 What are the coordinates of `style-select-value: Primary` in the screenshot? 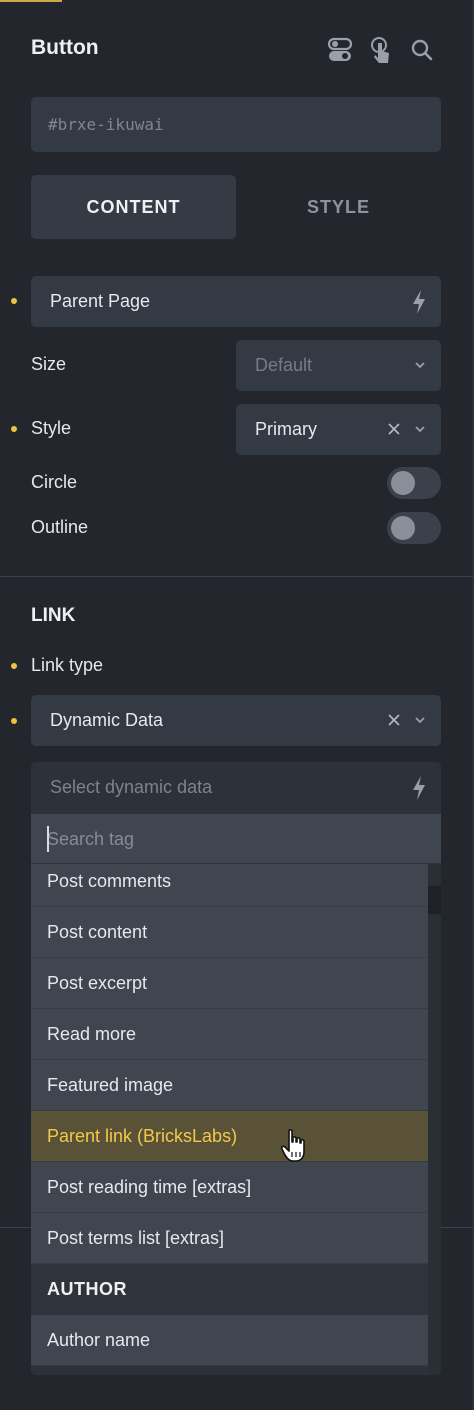 It's located at (286, 429).